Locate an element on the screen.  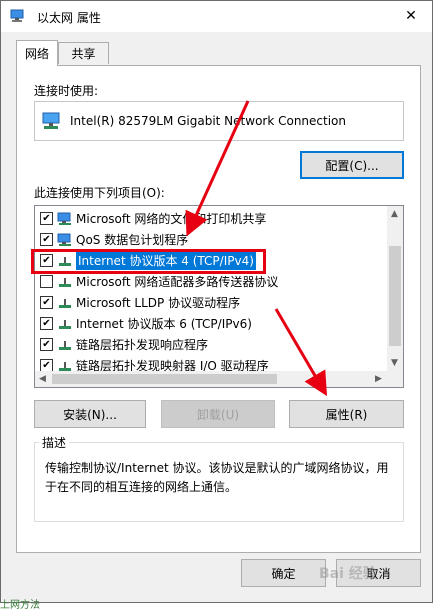
properties-button: 属性(R) is located at coordinates (346, 414).